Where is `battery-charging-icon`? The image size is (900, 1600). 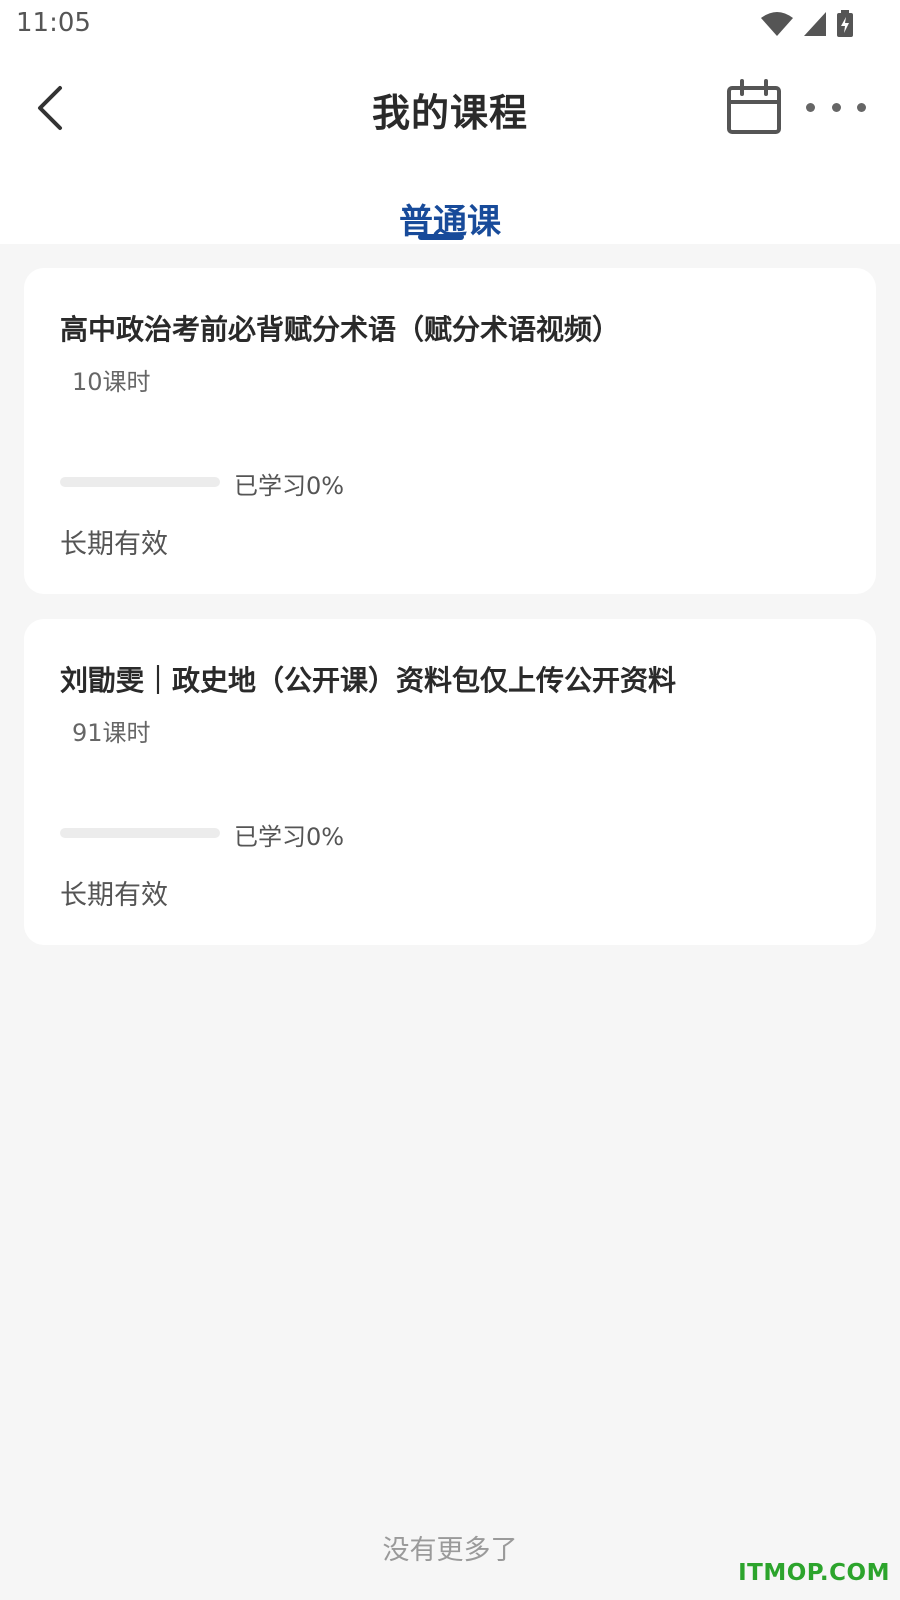
battery-charging-icon is located at coordinates (845, 24).